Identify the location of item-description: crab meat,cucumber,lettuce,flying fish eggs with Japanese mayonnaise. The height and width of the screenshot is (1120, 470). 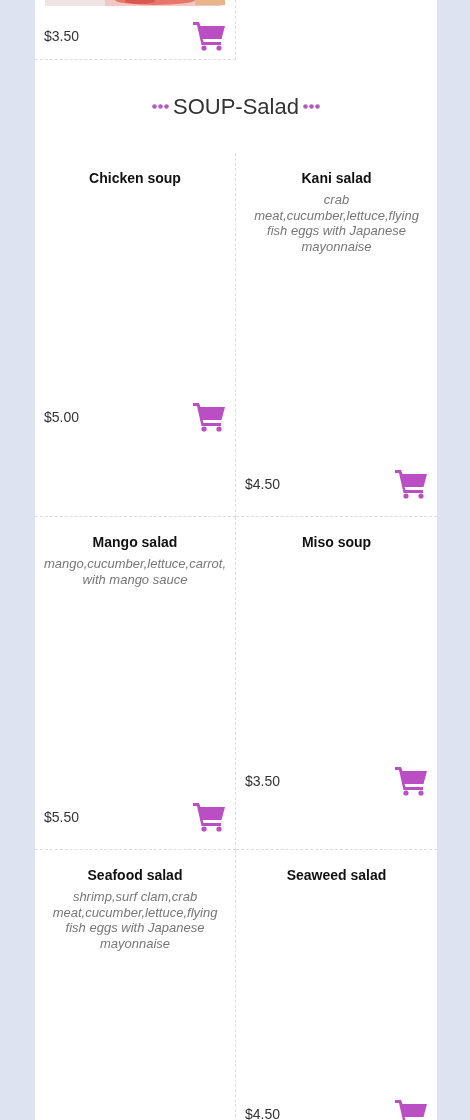
(336, 223).